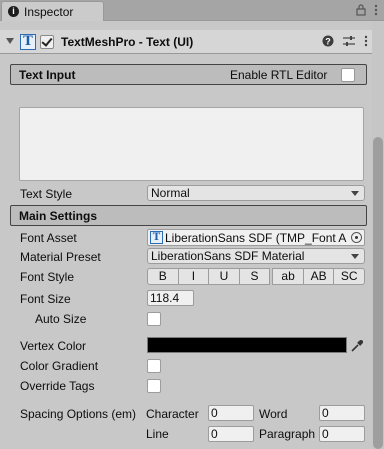 The height and width of the screenshot is (449, 384). I want to click on character-spacing-label: Character, so click(172, 414).